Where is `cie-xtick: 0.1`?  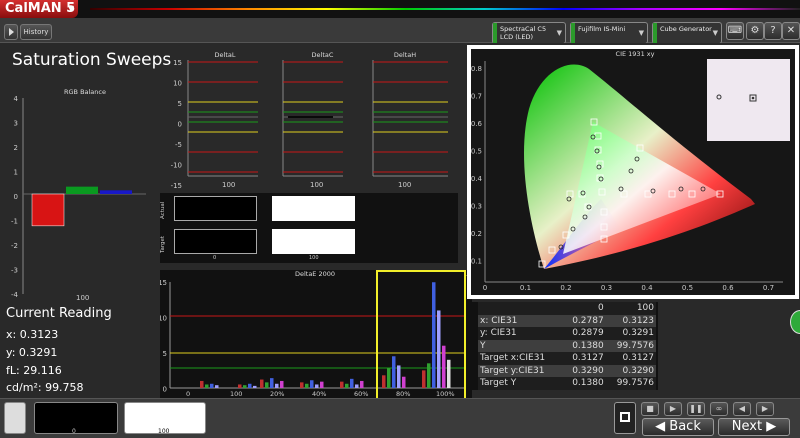 cie-xtick: 0.1 is located at coordinates (525, 288).